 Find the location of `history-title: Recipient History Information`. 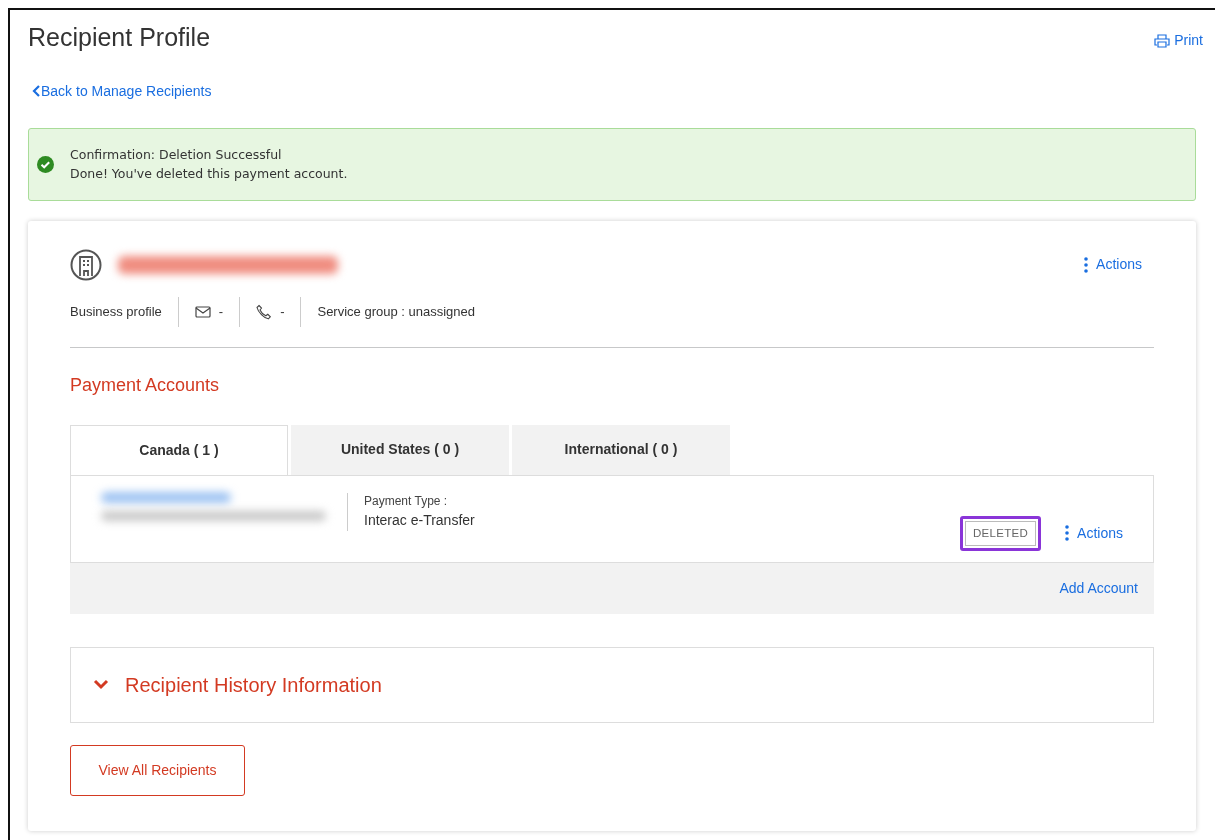

history-title: Recipient History Information is located at coordinates (253, 684).